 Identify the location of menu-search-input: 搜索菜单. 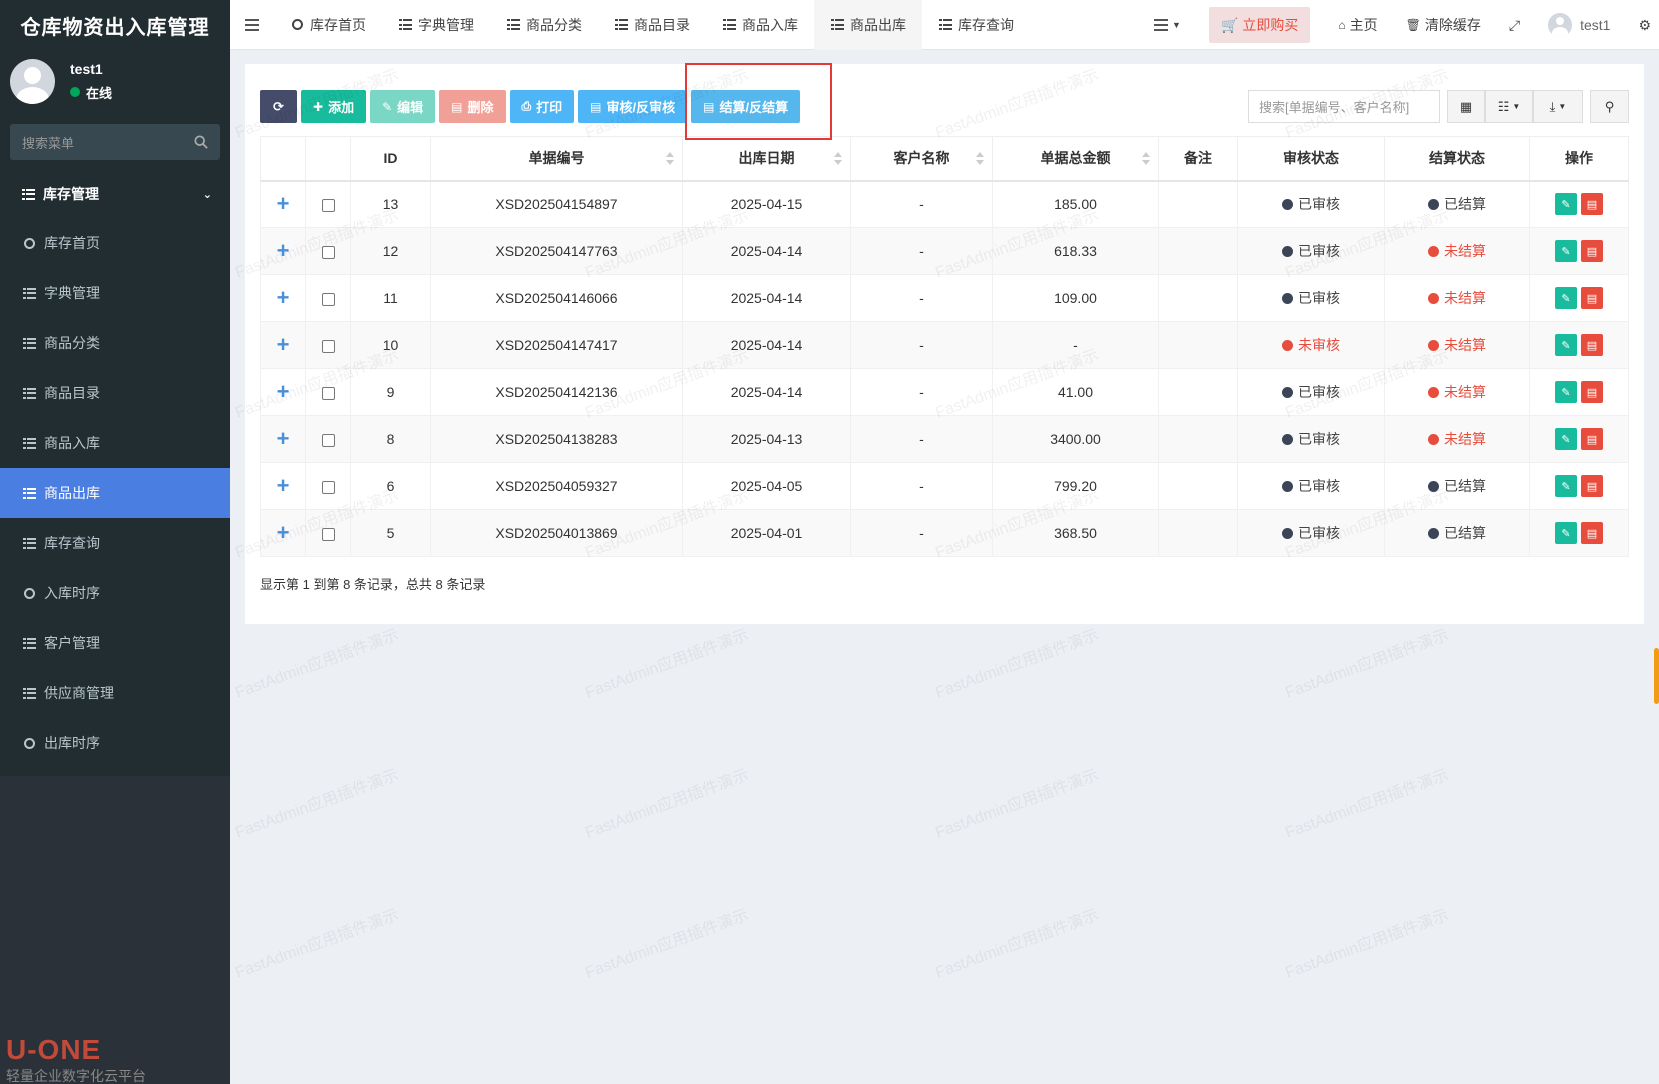
(115, 142).